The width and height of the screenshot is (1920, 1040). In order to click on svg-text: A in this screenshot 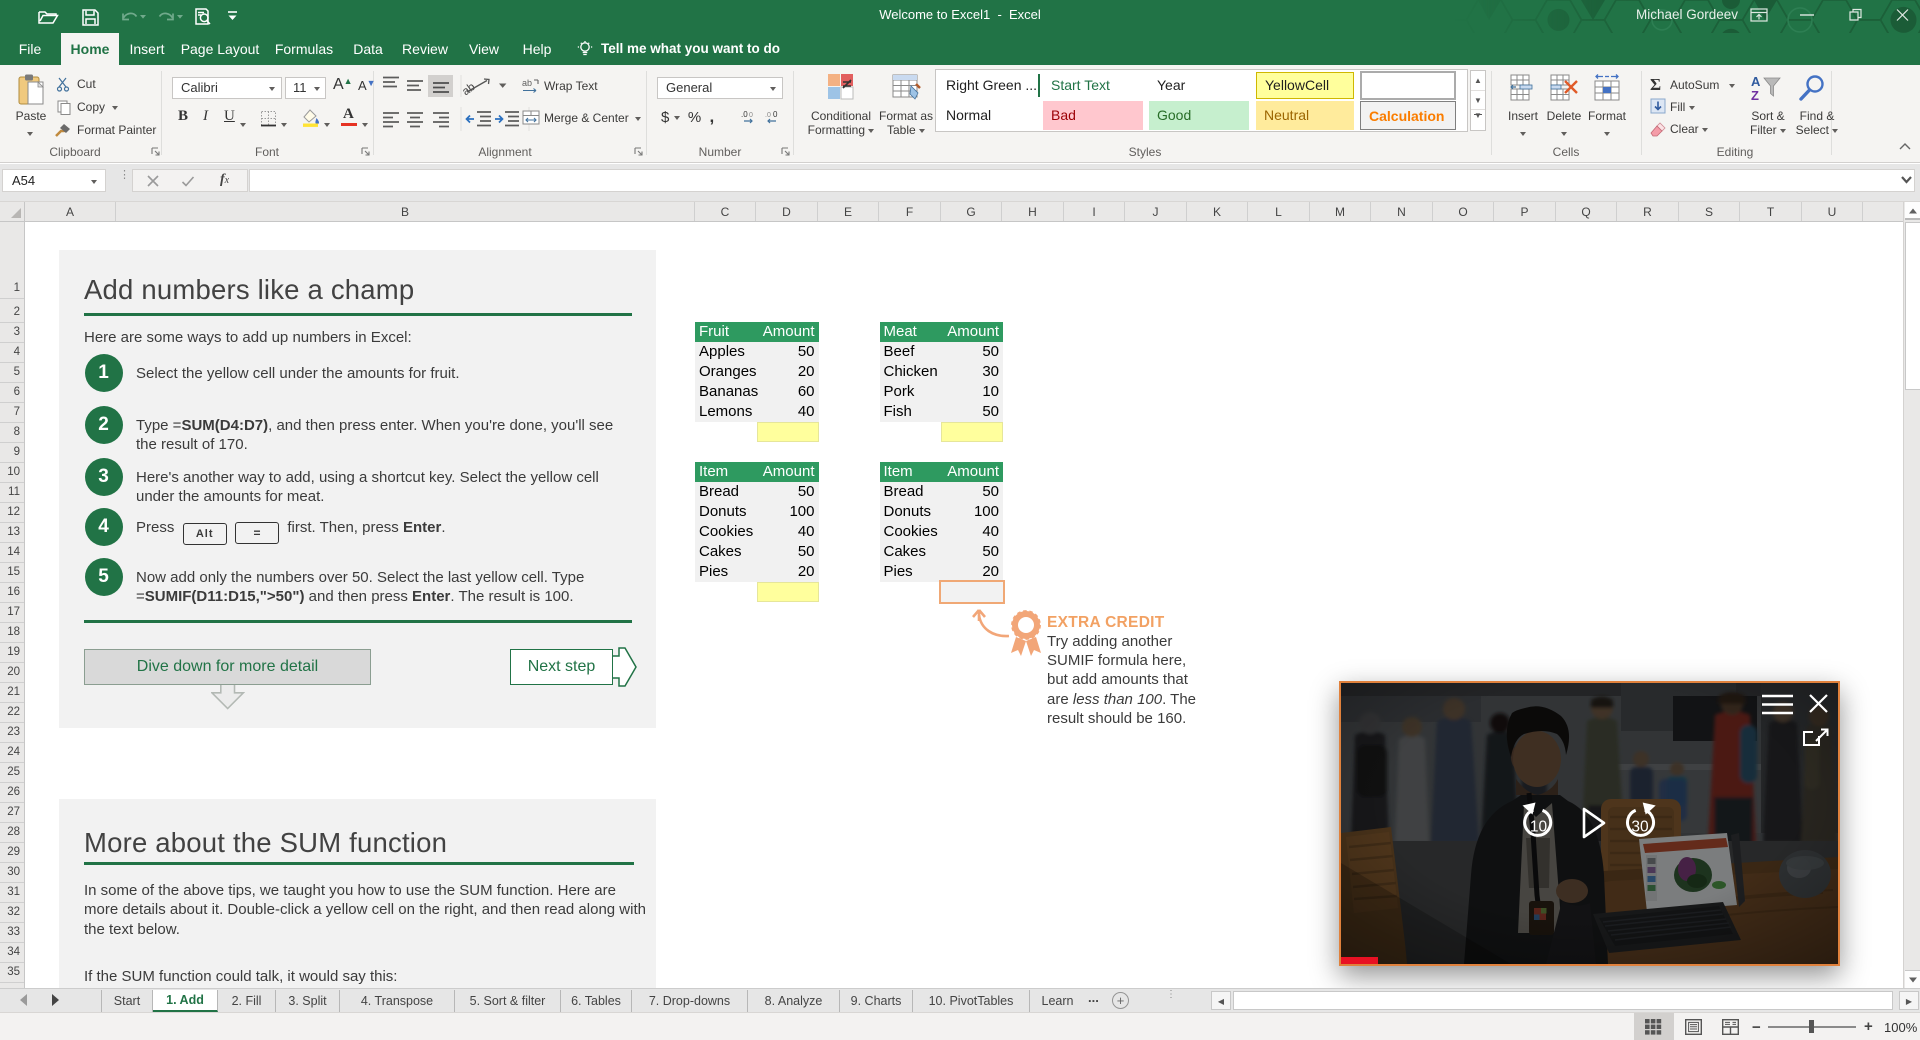, I will do `click(1756, 81)`.